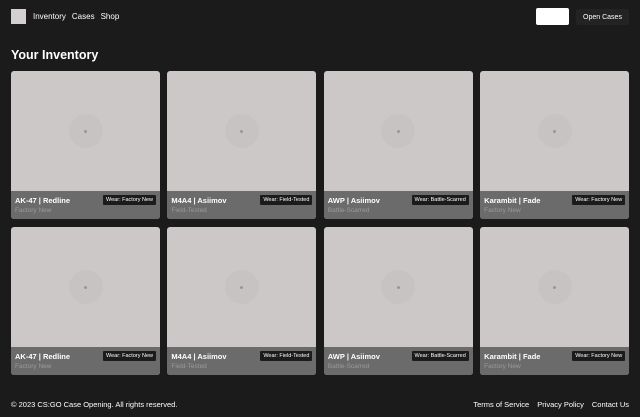 This screenshot has width=640, height=417. I want to click on nav-blank-button, so click(552, 16).